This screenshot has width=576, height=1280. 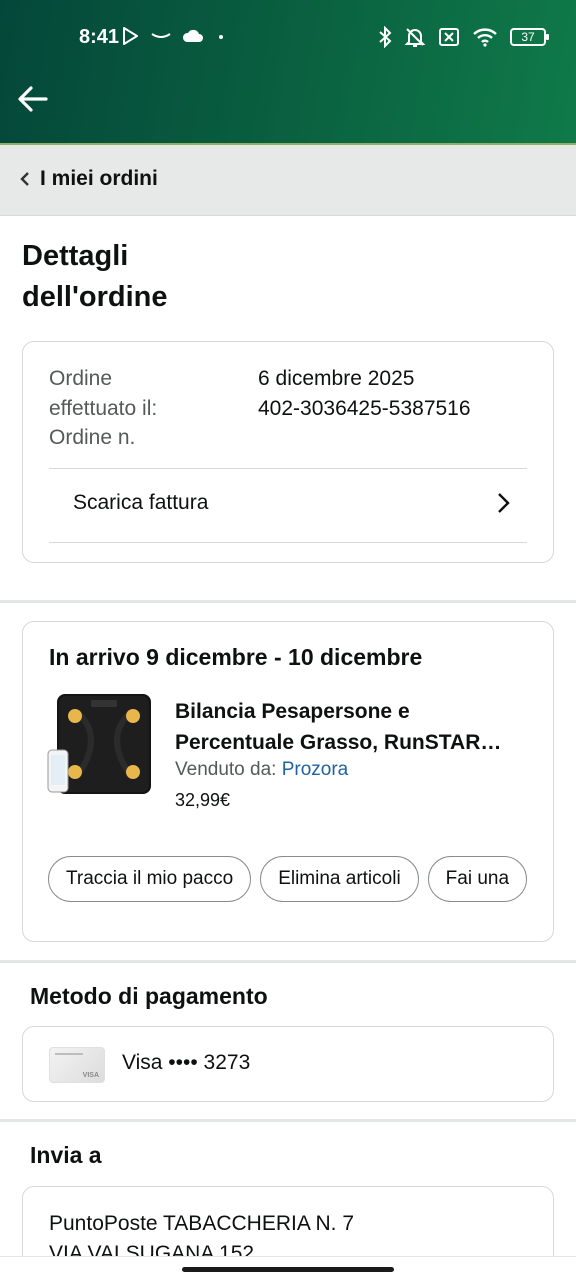 I want to click on system-nav-bar, so click(x=288, y=1268).